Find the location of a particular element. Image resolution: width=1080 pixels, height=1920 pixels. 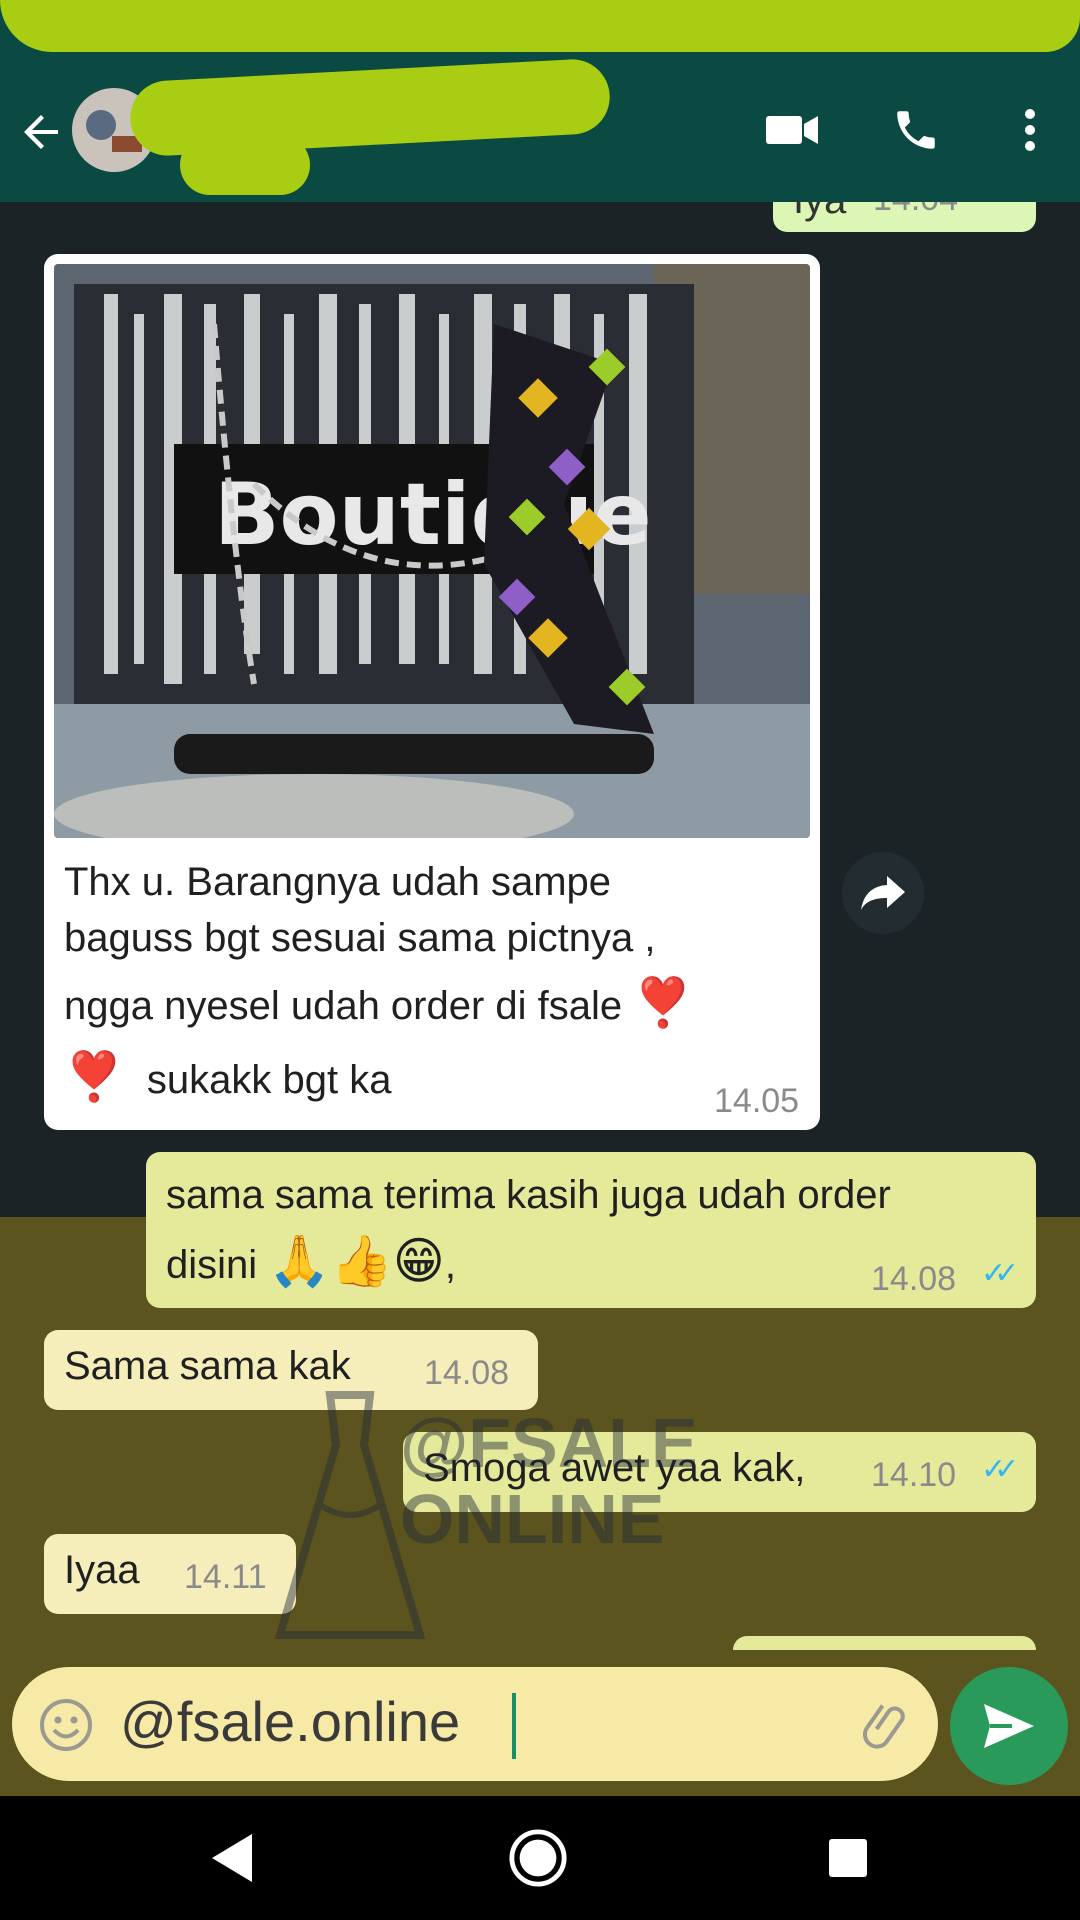

watermark-logo: @FSALE ONLINE is located at coordinates (500, 1515).